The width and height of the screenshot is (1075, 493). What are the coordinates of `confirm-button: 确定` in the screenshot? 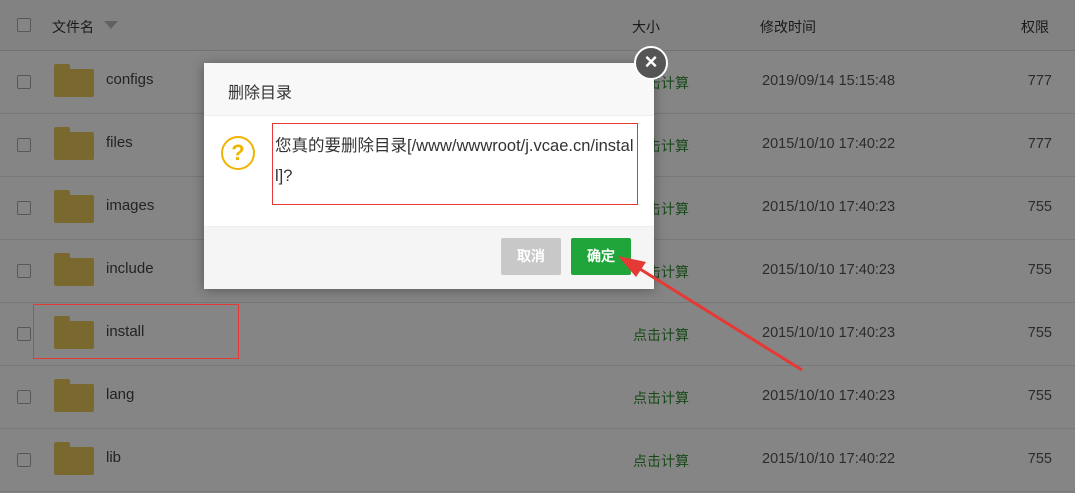 It's located at (601, 256).